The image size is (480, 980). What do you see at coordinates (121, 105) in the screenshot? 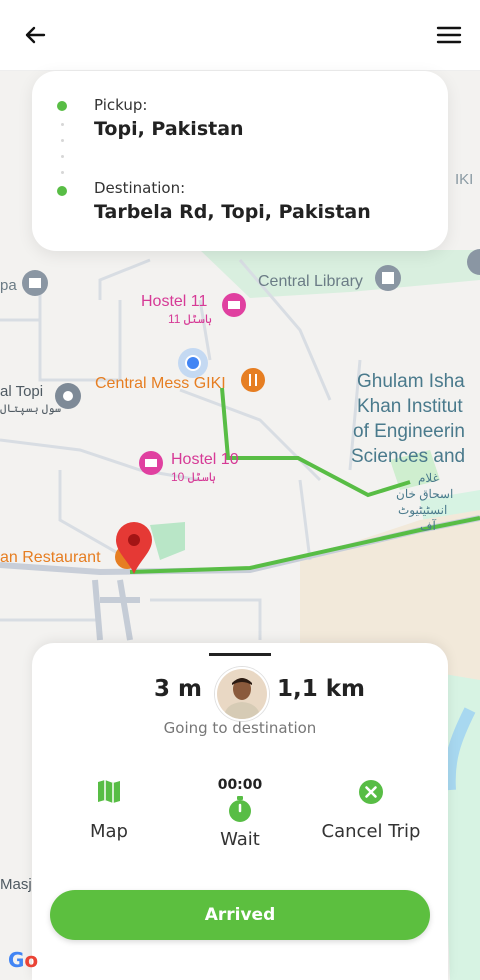
I see `pickup-label: Pickup:` at bounding box center [121, 105].